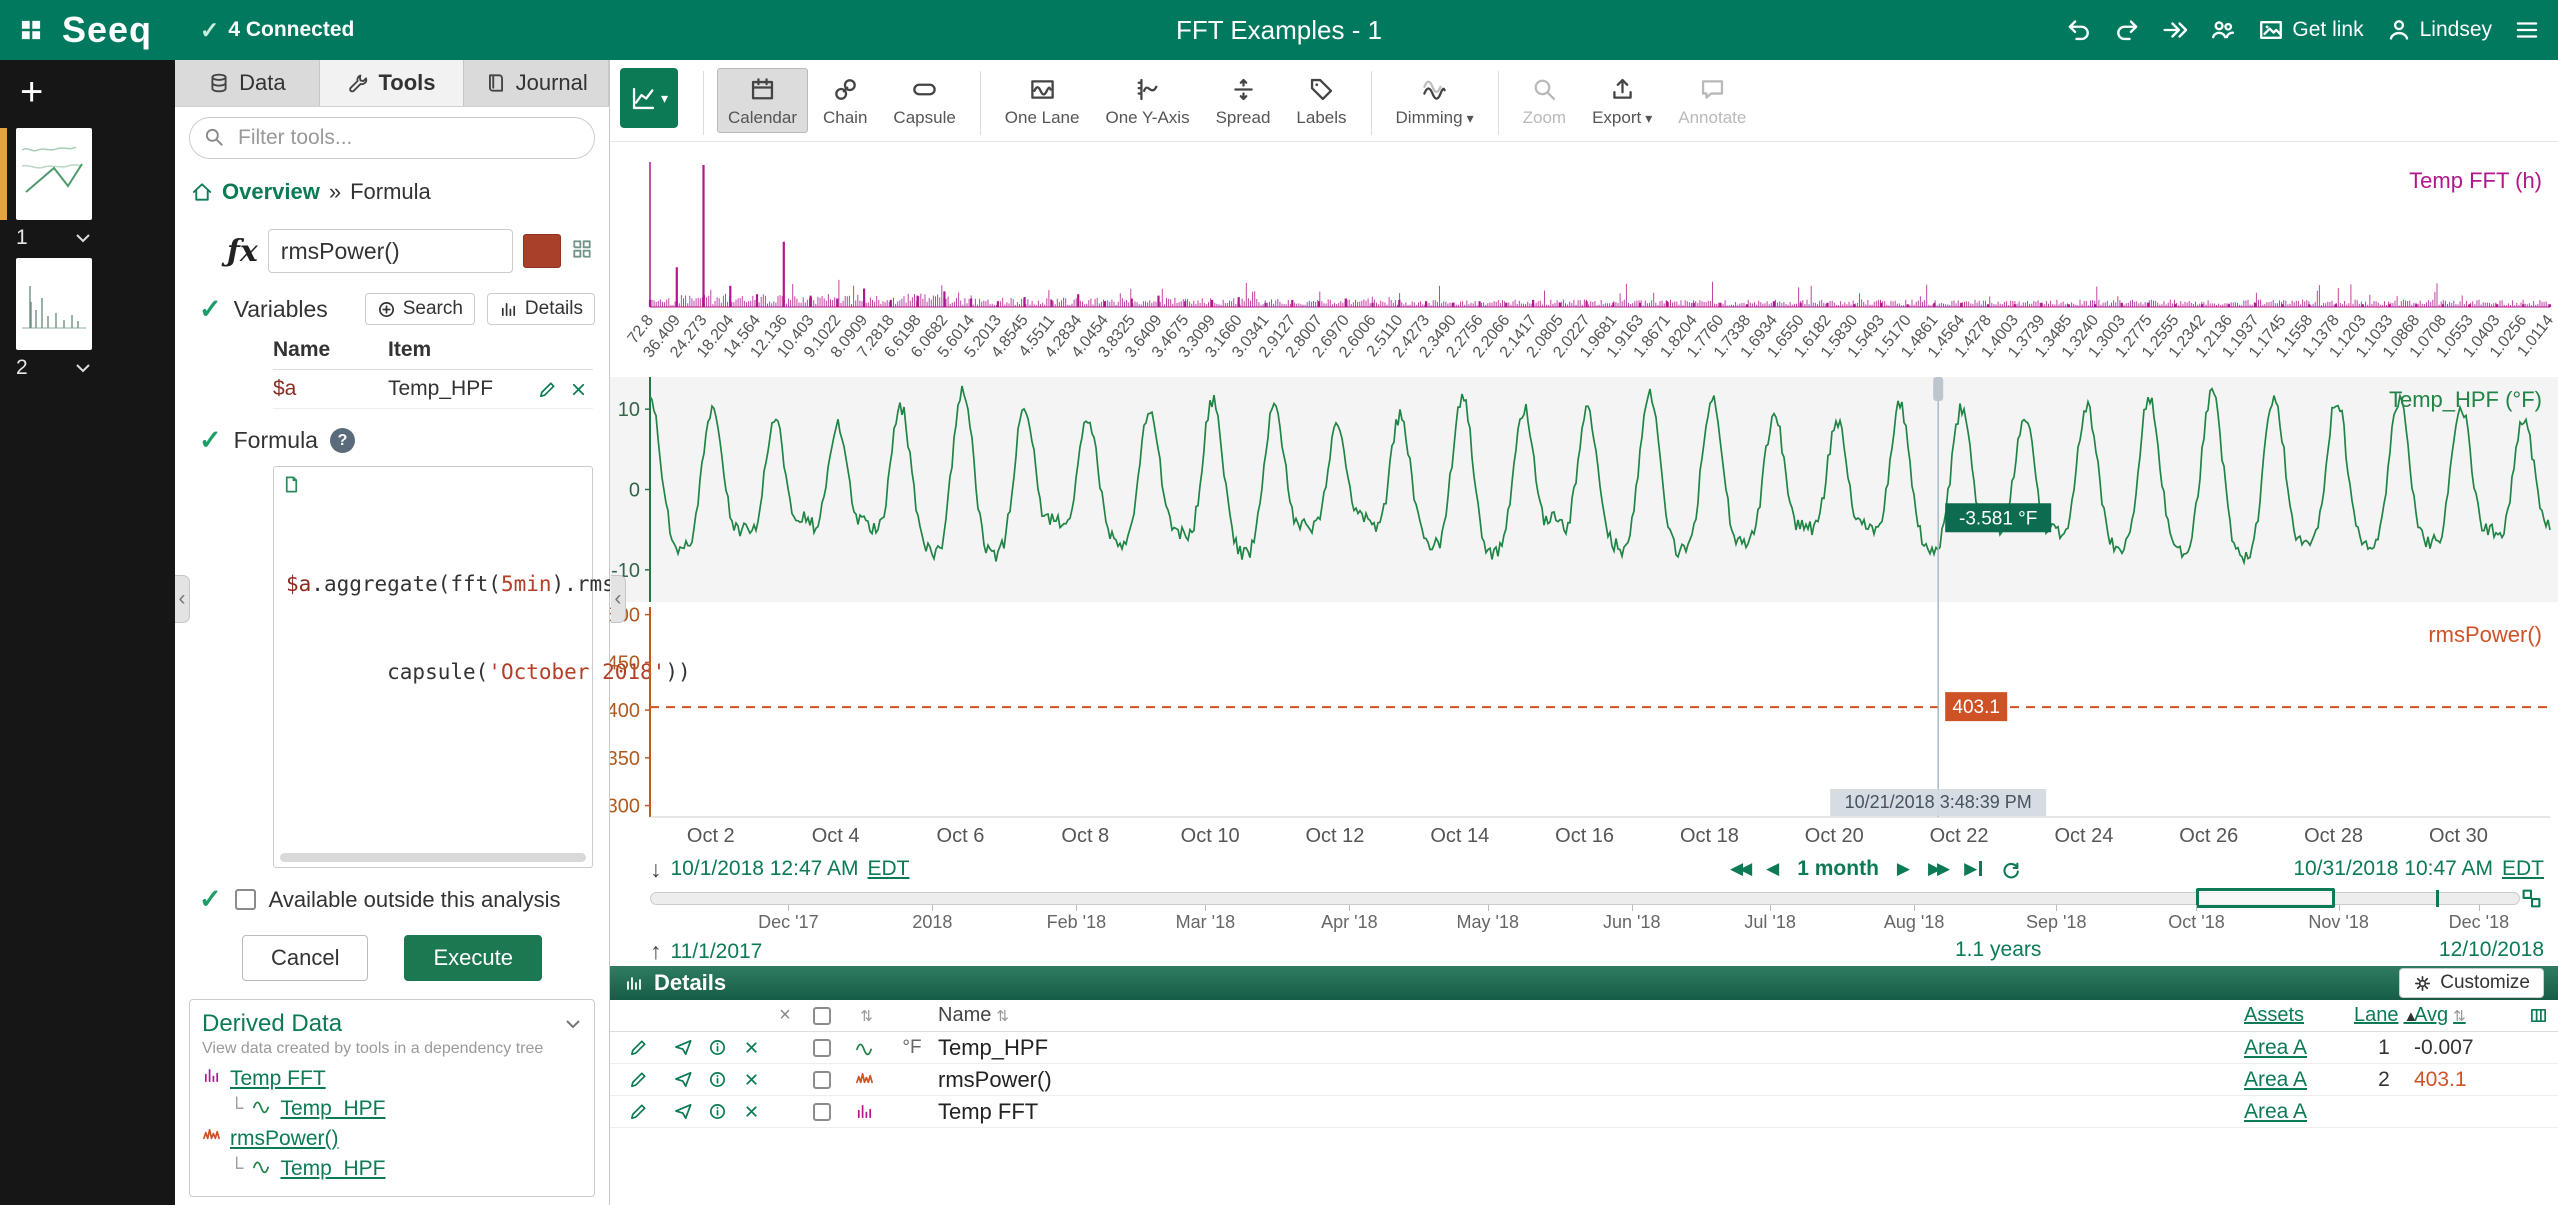 The height and width of the screenshot is (1205, 2558). Describe the element at coordinates (656, 869) in the screenshot. I see `range-start-arrow-icon: ↓` at that location.